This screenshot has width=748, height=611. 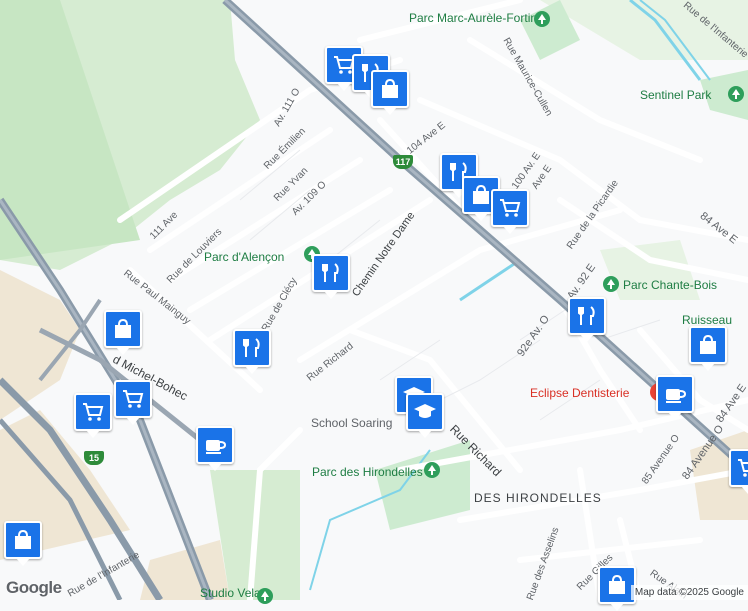 I want to click on route-15-shield: 15, so click(x=94, y=458).